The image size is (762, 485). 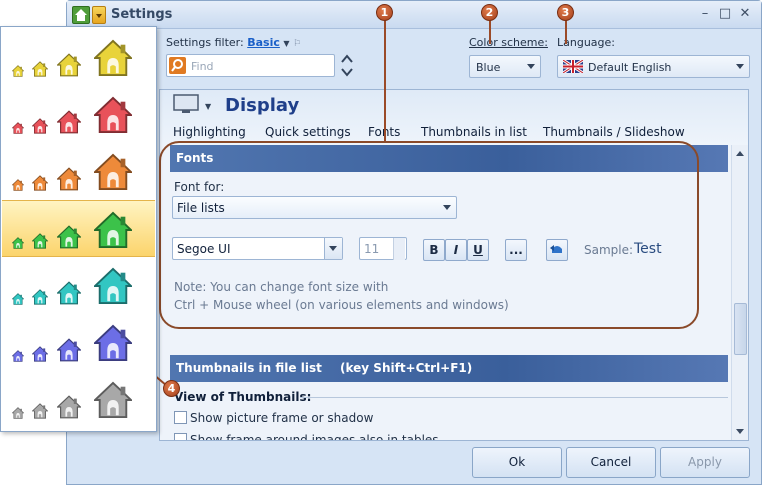 I want to click on maximize-icon: □, so click(x=725, y=14).